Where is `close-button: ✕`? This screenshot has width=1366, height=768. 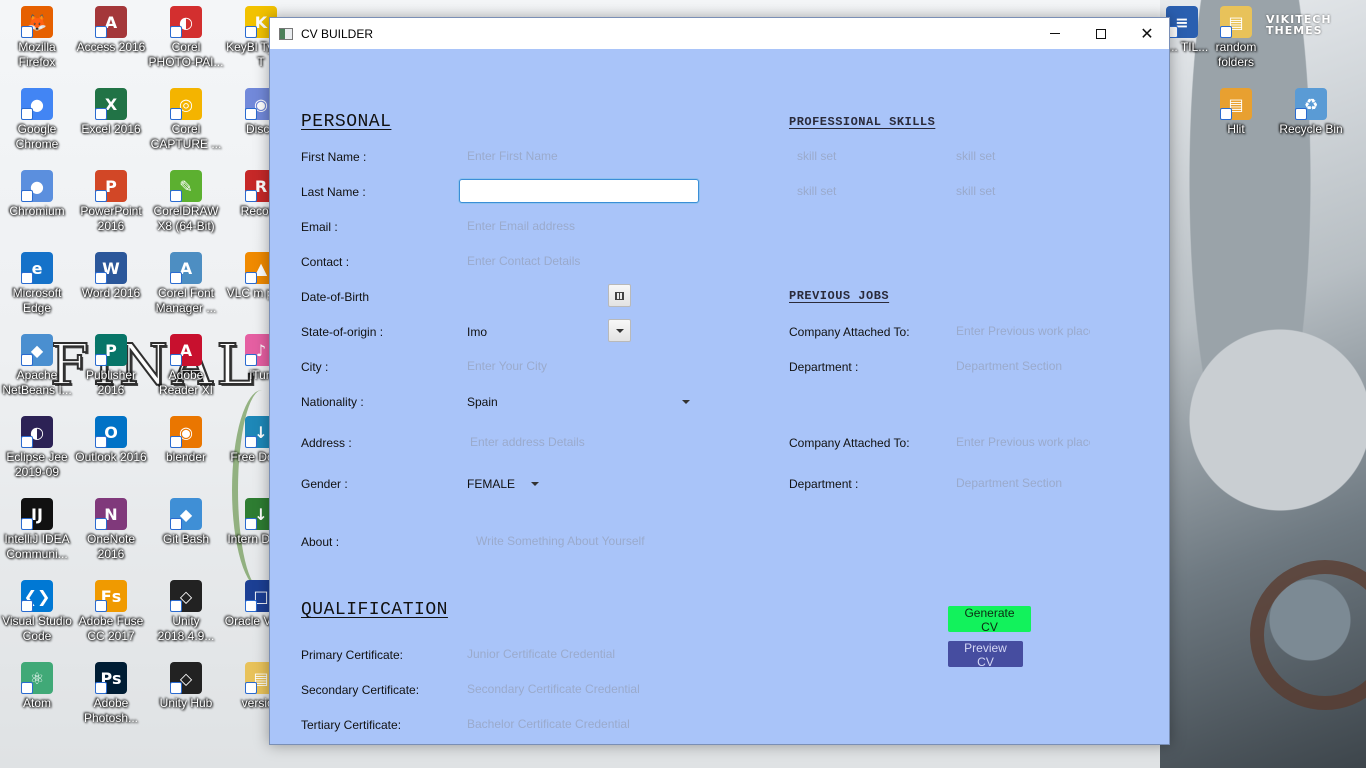
close-button: ✕ is located at coordinates (1146, 33).